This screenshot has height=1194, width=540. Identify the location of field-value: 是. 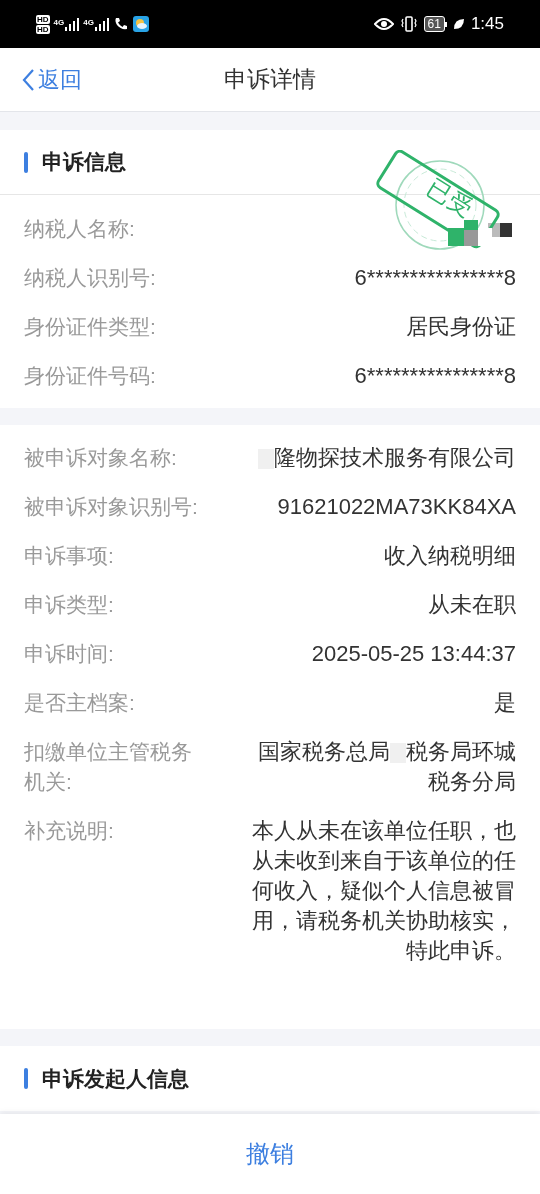
(504, 703).